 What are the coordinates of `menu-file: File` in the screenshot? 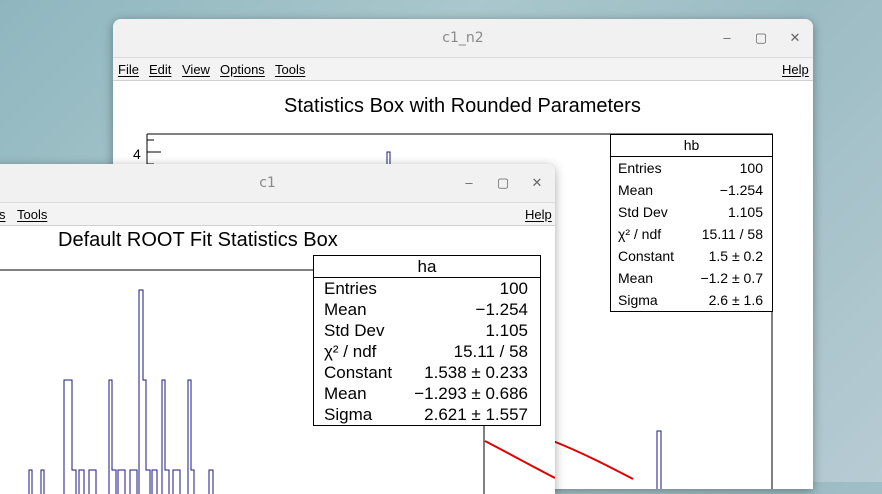 It's located at (128, 69).